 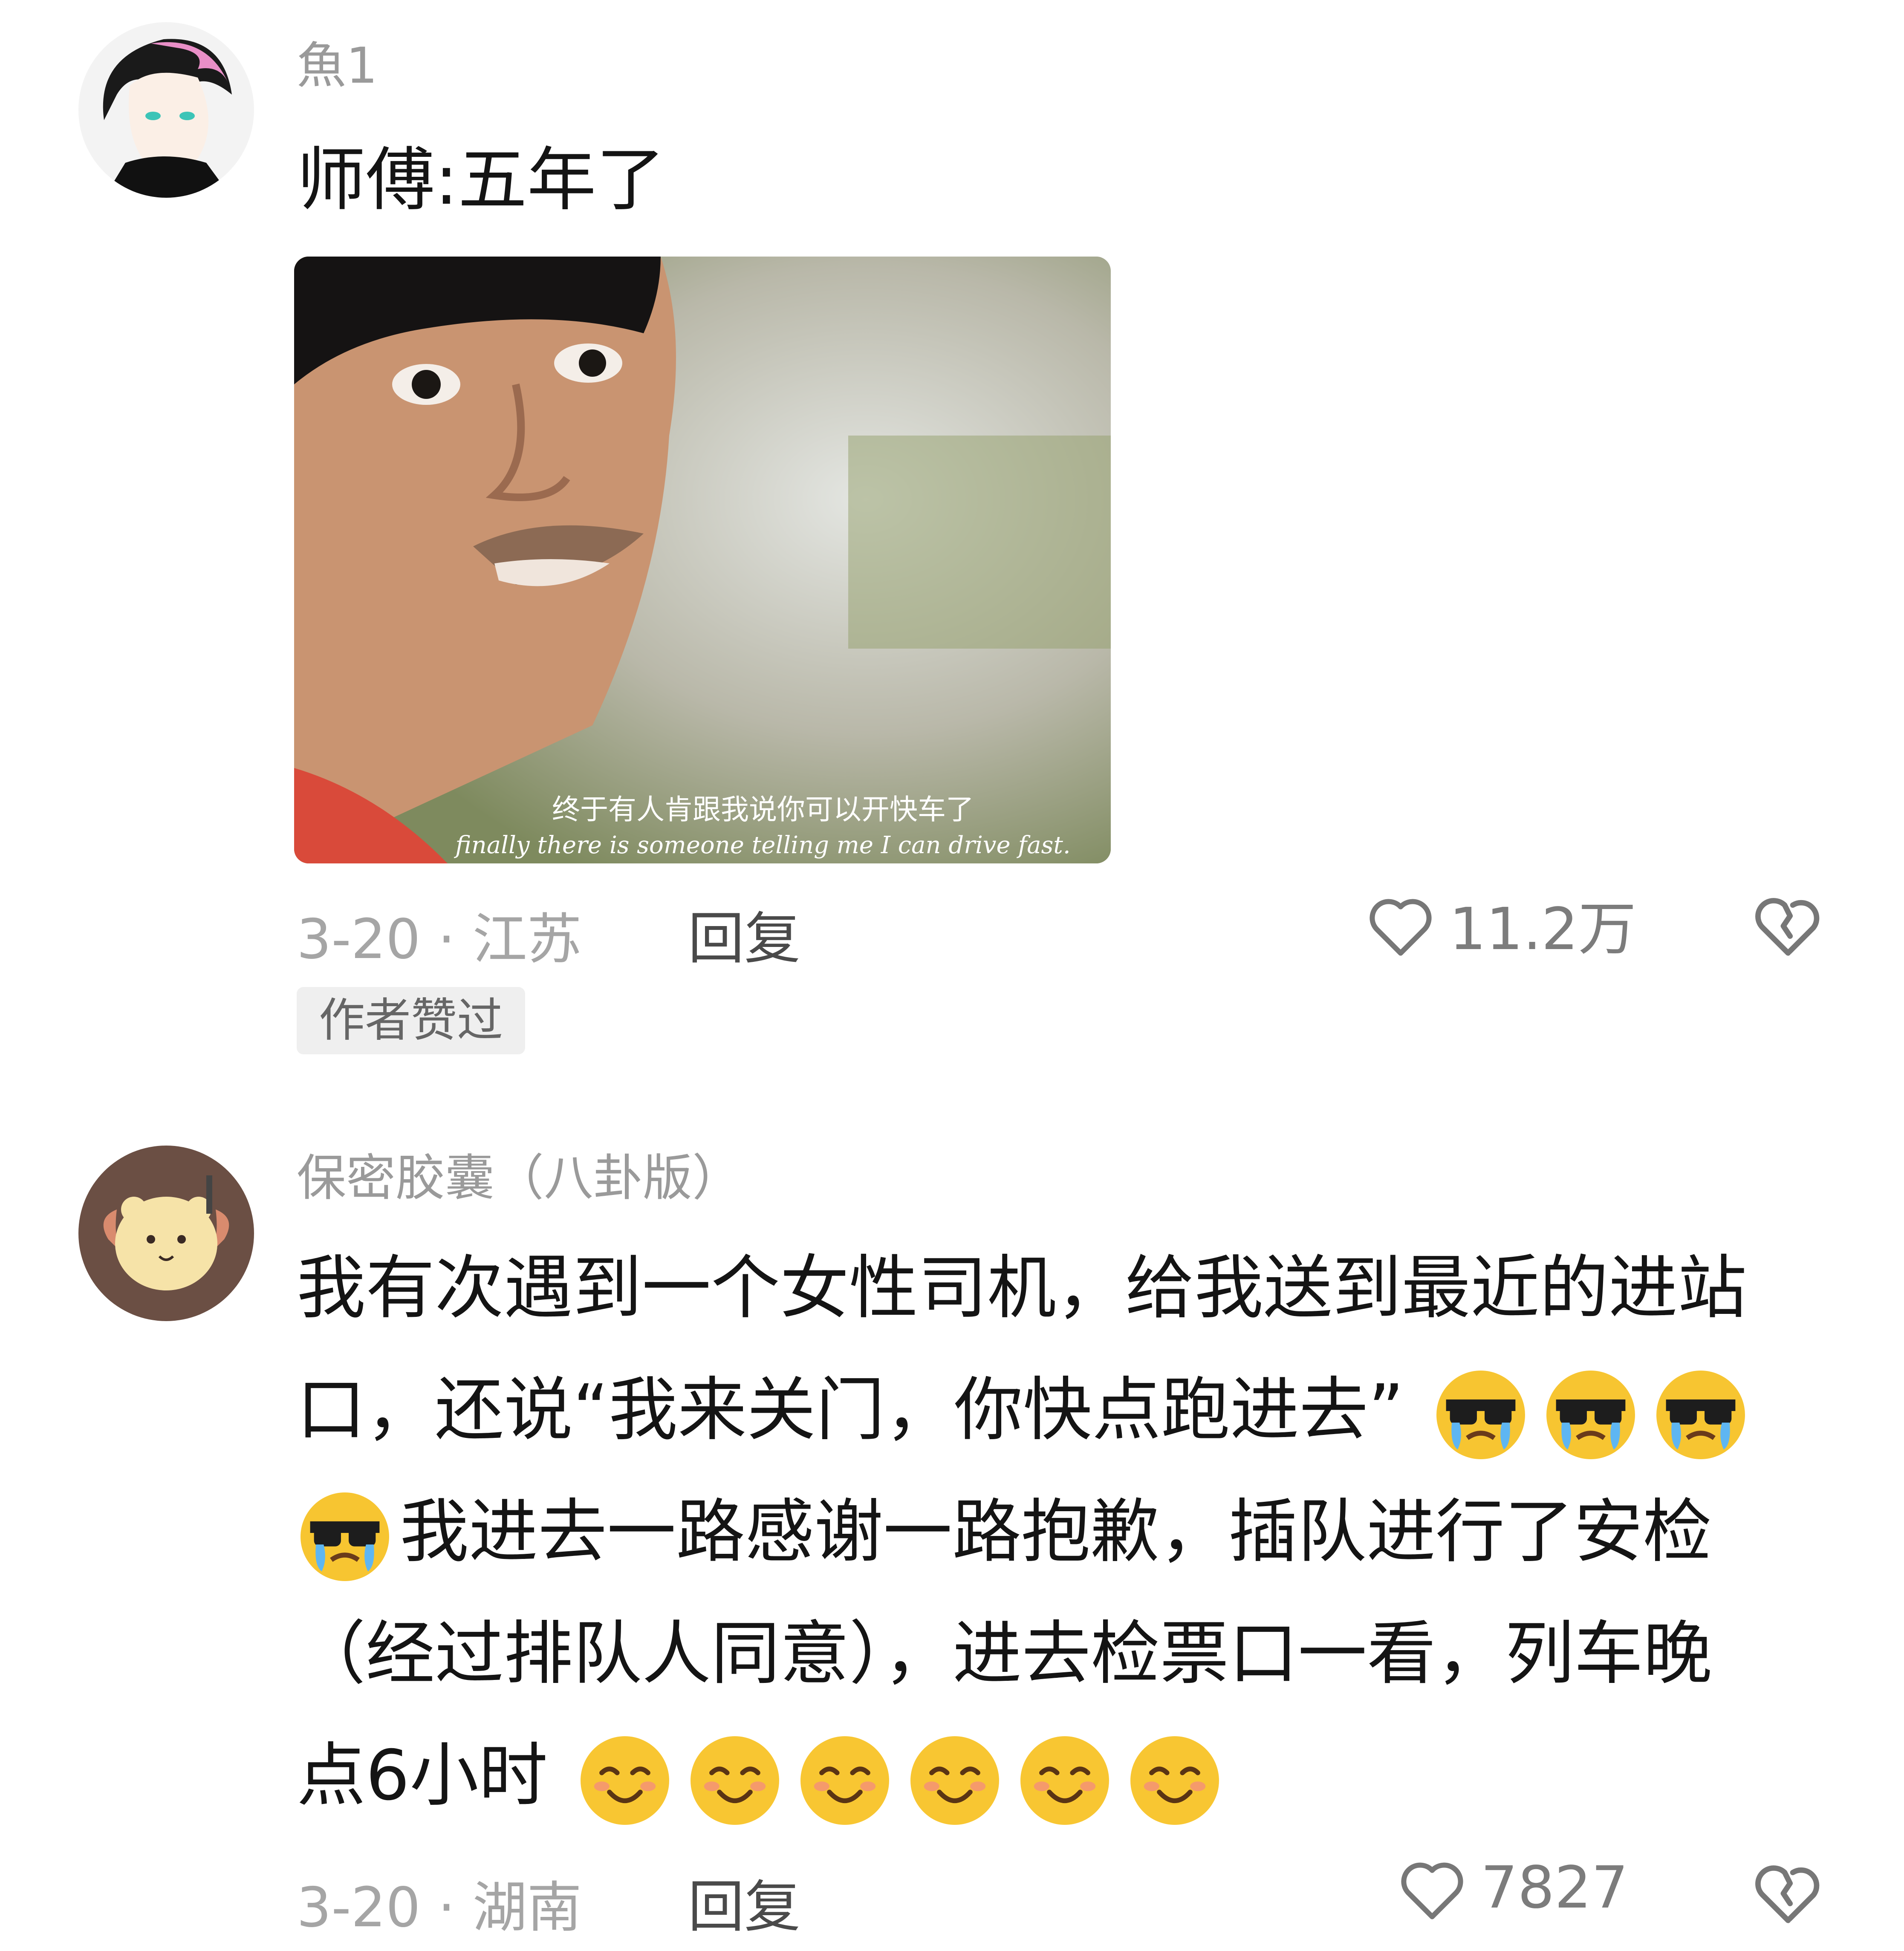 What do you see at coordinates (1004, 1654) in the screenshot?
I see `text-line: （经过排队人同意），进去检票口一看，列车晚` at bounding box center [1004, 1654].